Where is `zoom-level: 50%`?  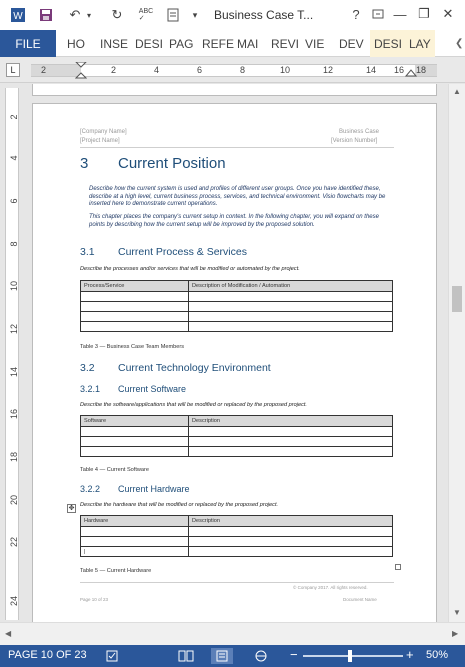
zoom-level: 50% is located at coordinates (437, 655).